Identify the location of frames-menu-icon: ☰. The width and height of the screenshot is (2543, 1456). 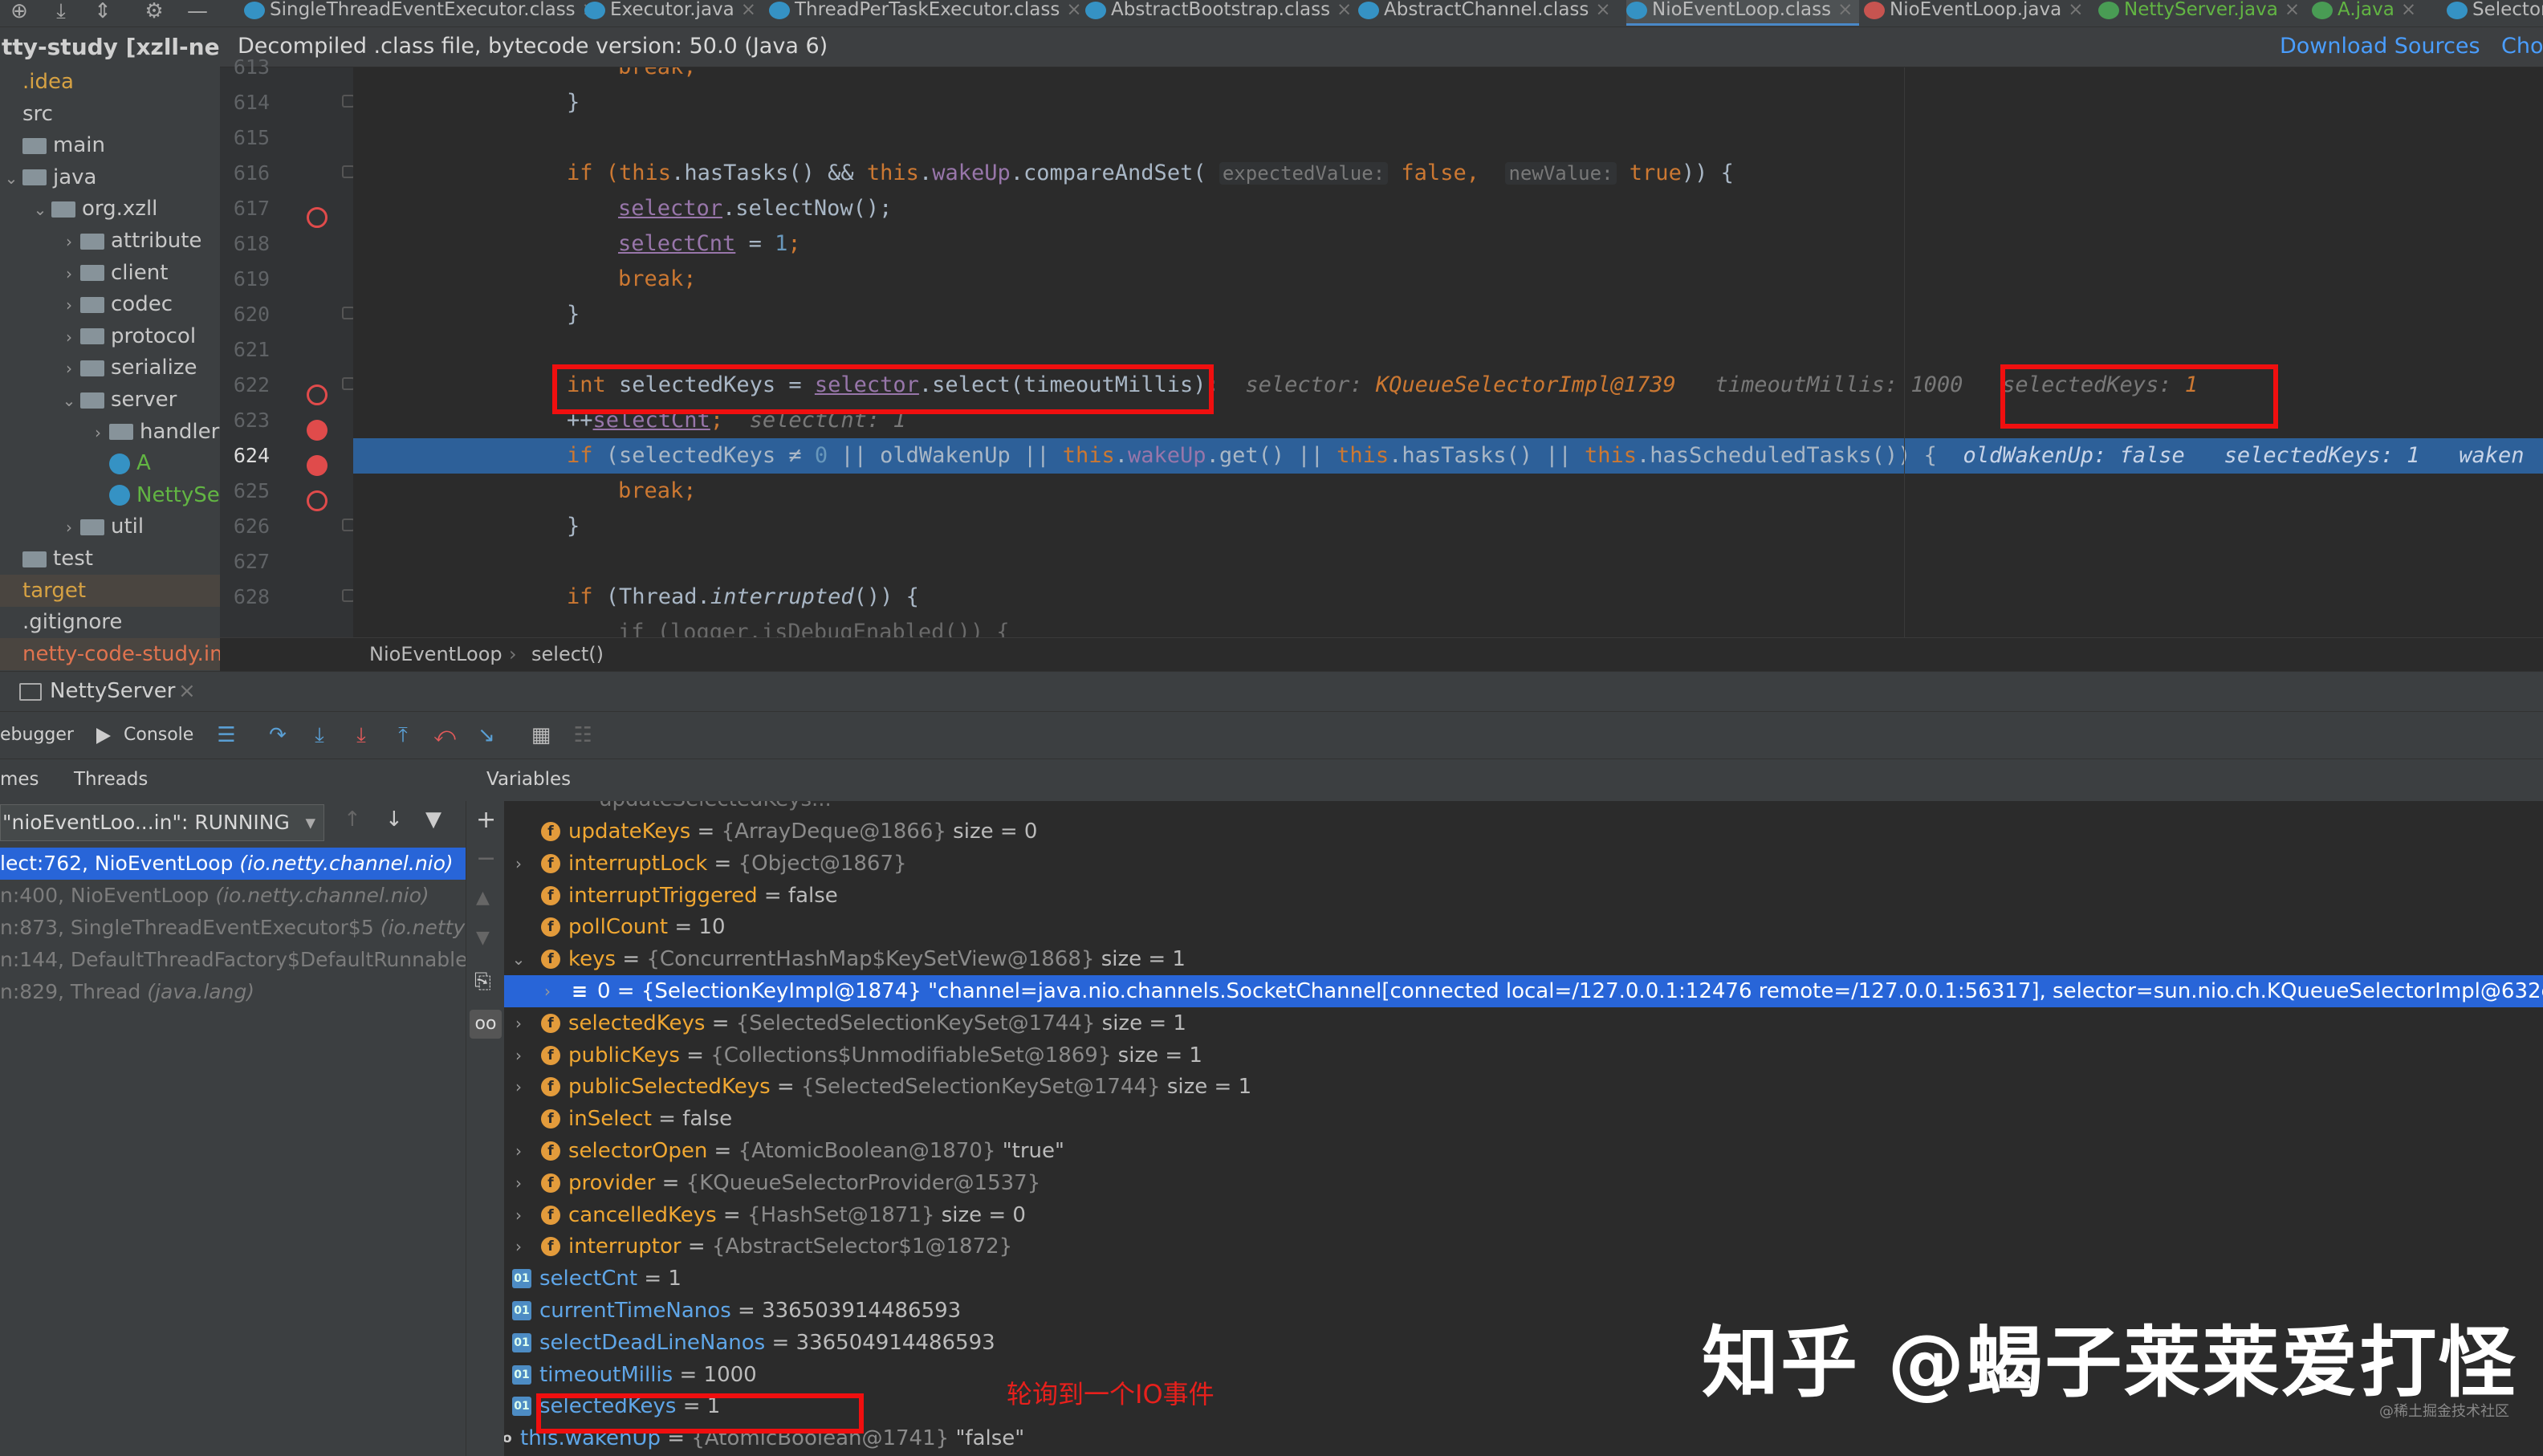
(226, 736).